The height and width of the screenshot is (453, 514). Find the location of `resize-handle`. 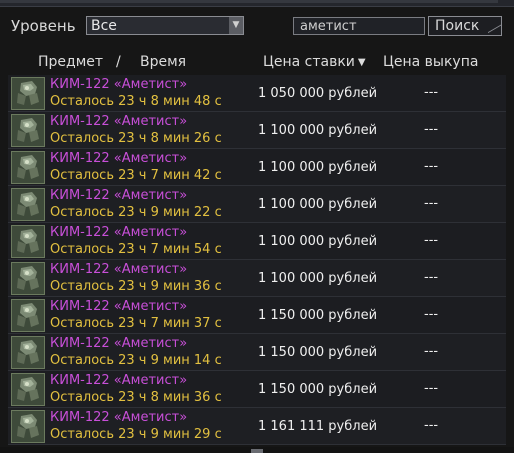

resize-handle is located at coordinates (257, 451).